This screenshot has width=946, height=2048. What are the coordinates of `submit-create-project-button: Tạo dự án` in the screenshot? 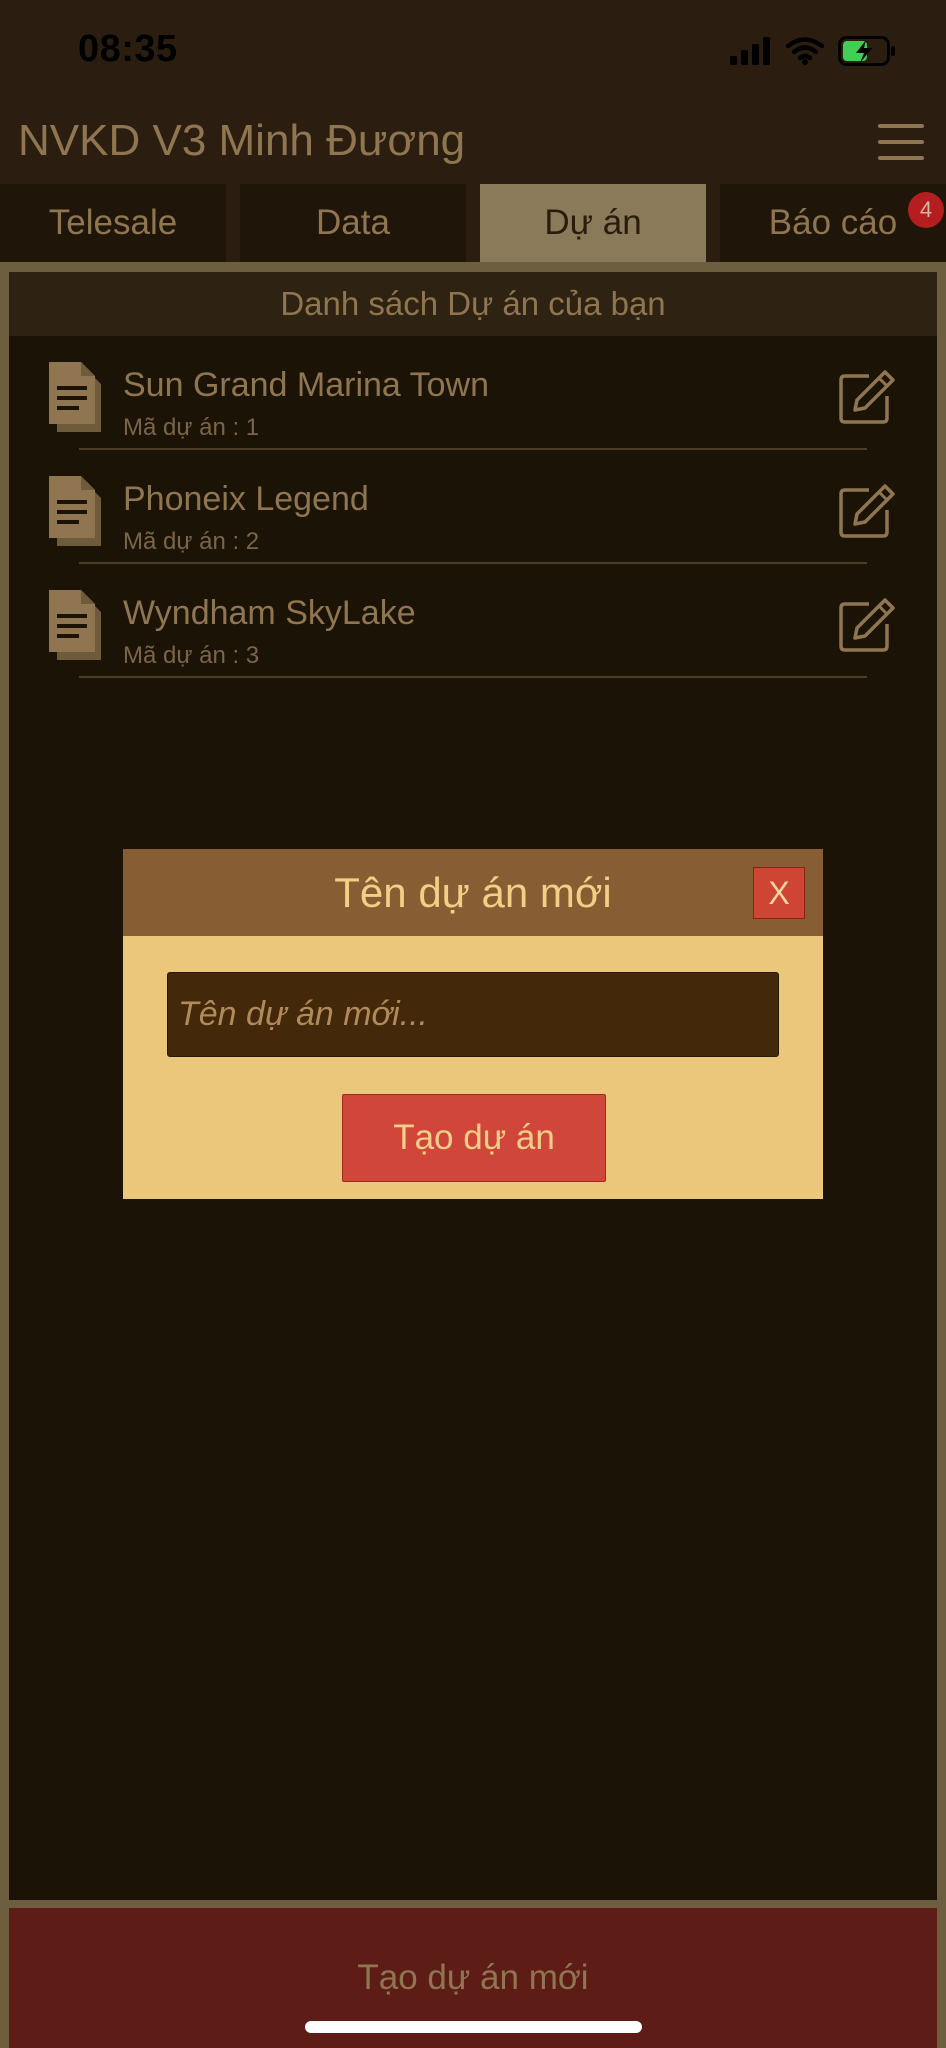 It's located at (474, 1138).